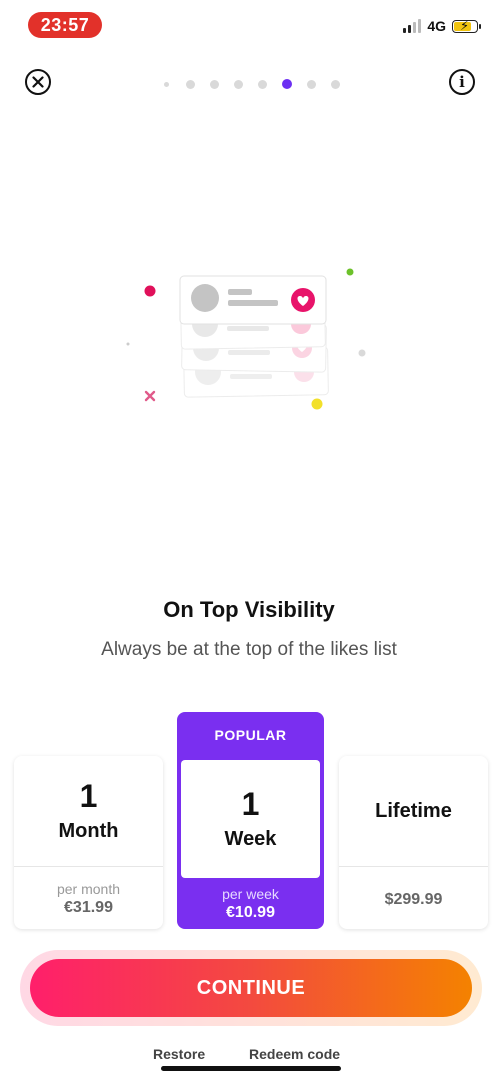 The image size is (498, 1080). I want to click on plan-price: €10.99, so click(250, 912).